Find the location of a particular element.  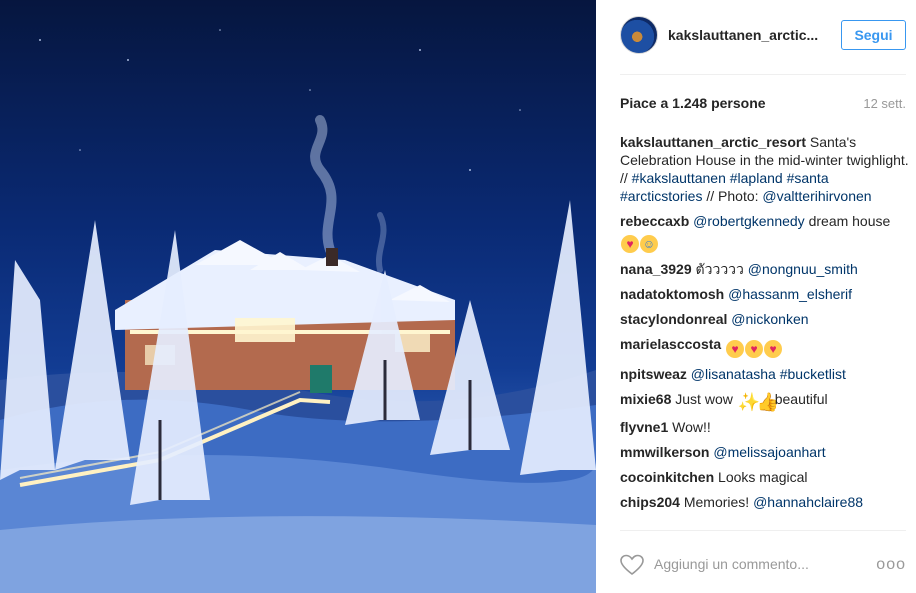

comment-text: dream house is located at coordinates (849, 221).